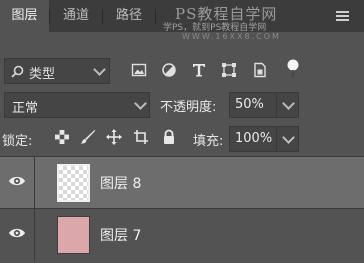 The image size is (364, 263). I want to click on image-filter-icon, so click(139, 70).